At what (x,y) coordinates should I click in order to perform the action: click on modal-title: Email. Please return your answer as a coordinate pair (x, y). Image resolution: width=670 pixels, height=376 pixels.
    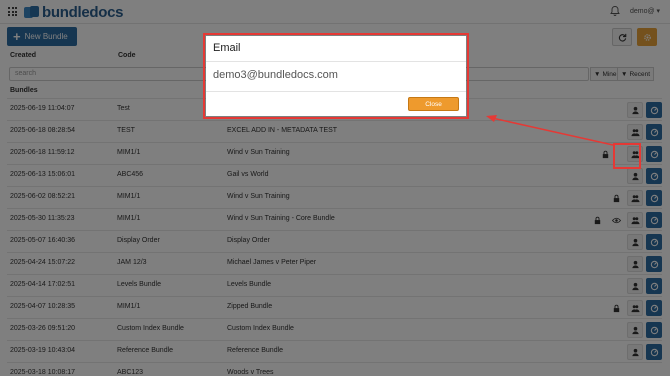
    Looking at the image, I should click on (227, 48).